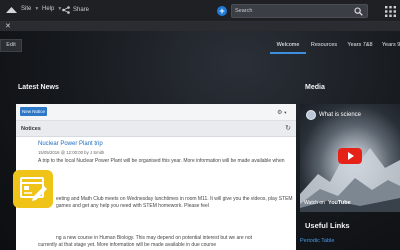 Image resolution: width=400 pixels, height=250 pixels. I want to click on settings-button: ⚙ ▼, so click(284, 112).